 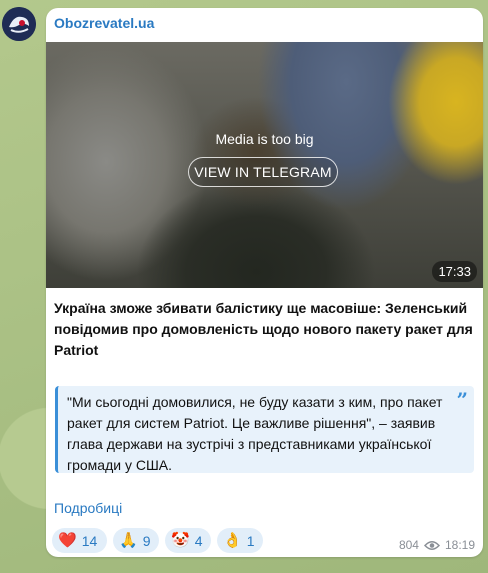 I want to click on heart-icon: ❤️, so click(x=67, y=540).